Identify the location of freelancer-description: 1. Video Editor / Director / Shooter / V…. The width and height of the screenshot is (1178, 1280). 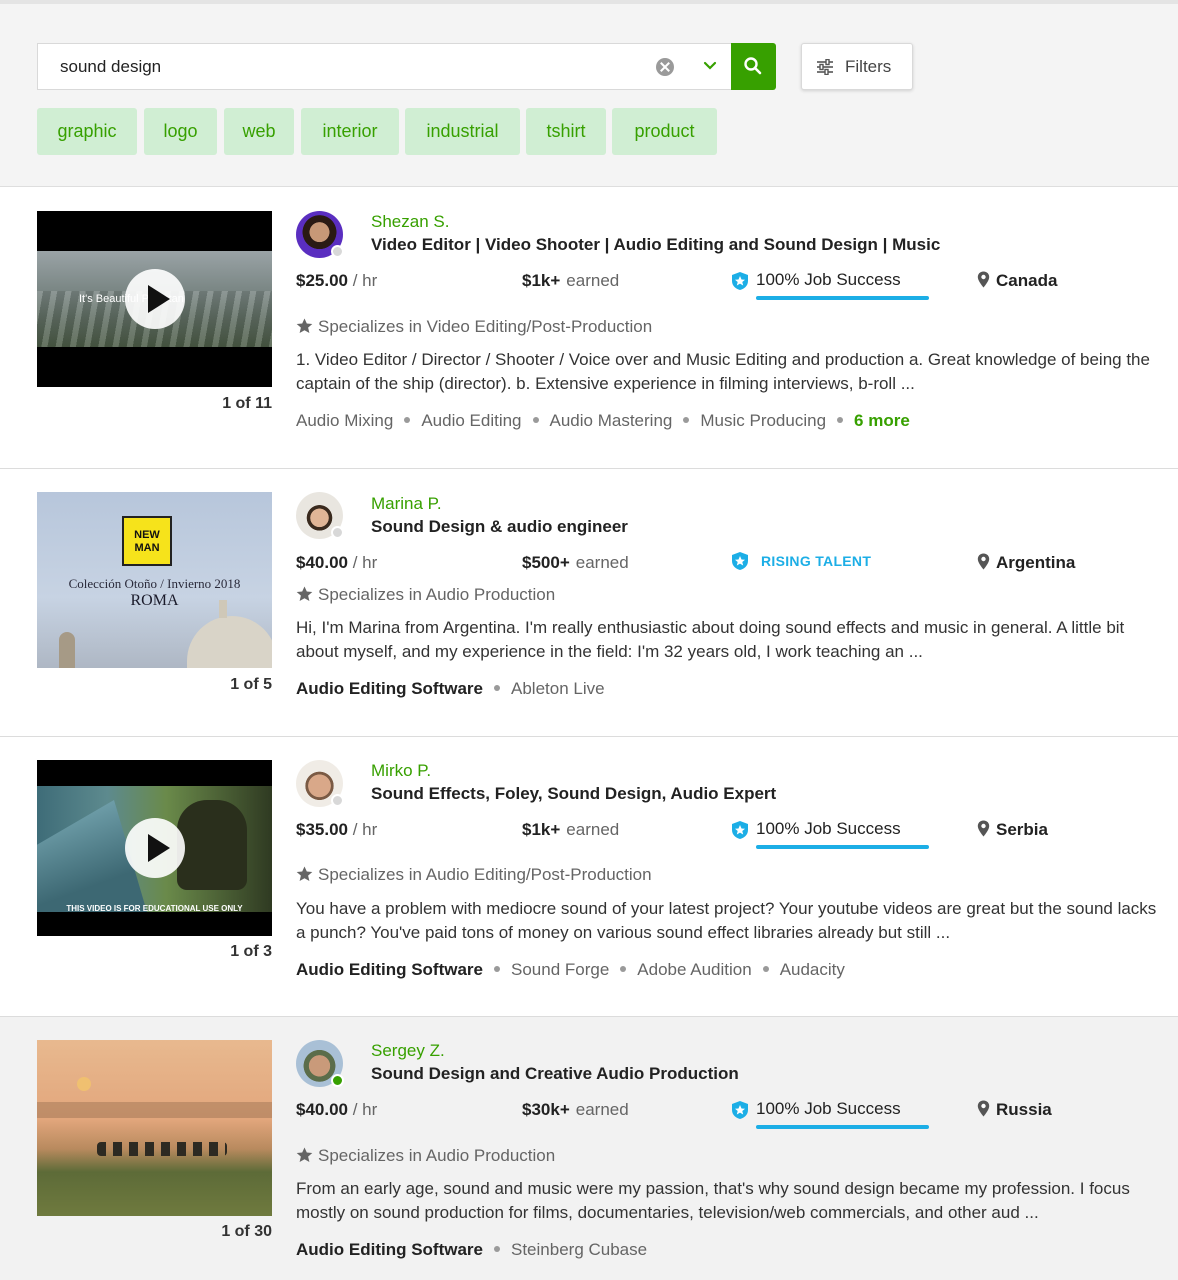
(723, 371).